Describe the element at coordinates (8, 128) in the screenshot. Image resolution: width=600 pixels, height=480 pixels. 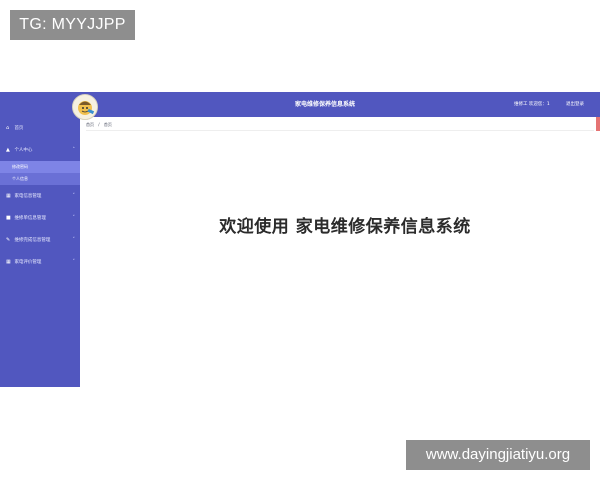
I see `home-icon: ⌂` at that location.